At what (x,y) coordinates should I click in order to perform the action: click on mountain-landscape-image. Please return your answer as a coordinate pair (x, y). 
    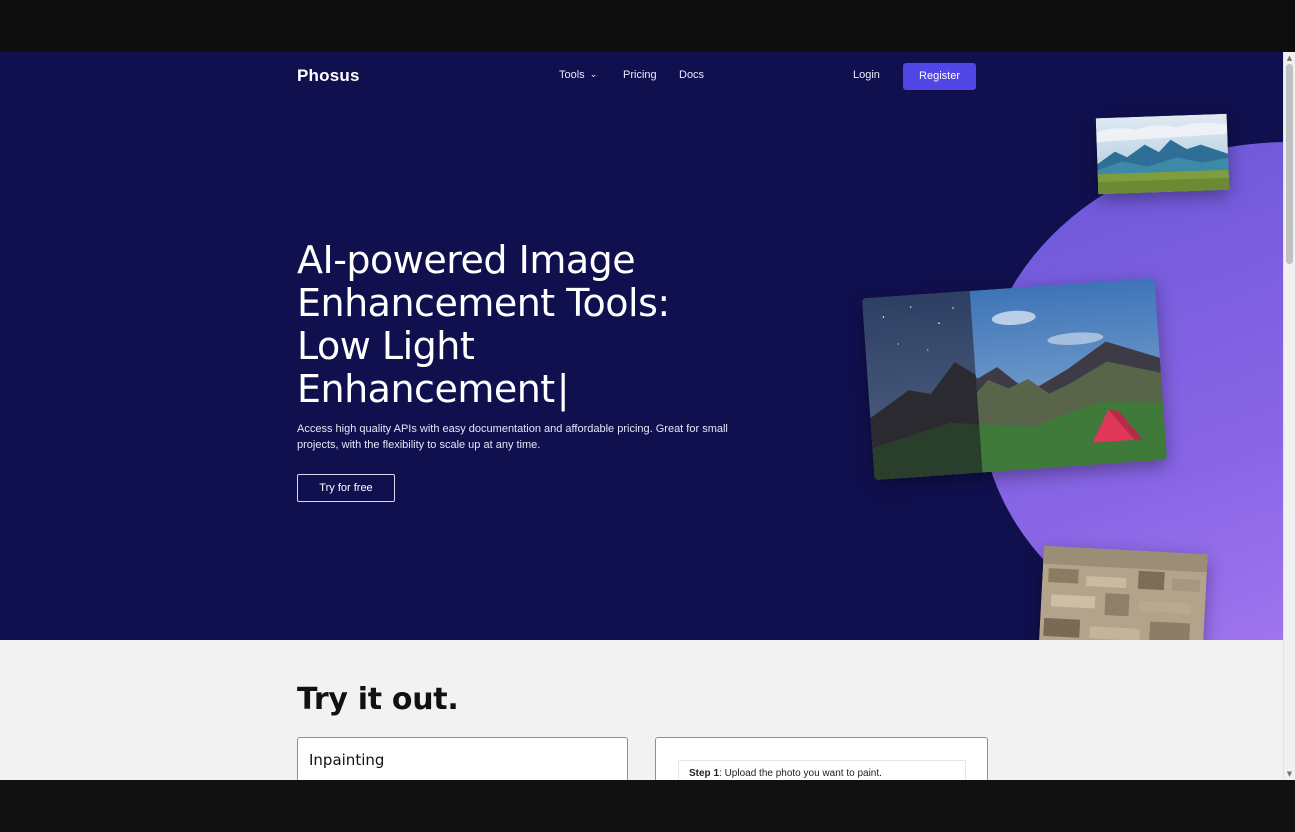
    Looking at the image, I should click on (1162, 154).